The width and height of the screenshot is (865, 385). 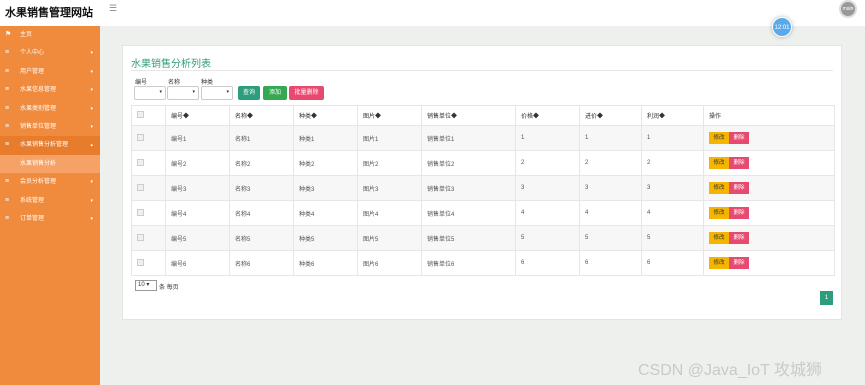 I want to click on sidebar-item-label: 水果信息管理, so click(x=38, y=90).